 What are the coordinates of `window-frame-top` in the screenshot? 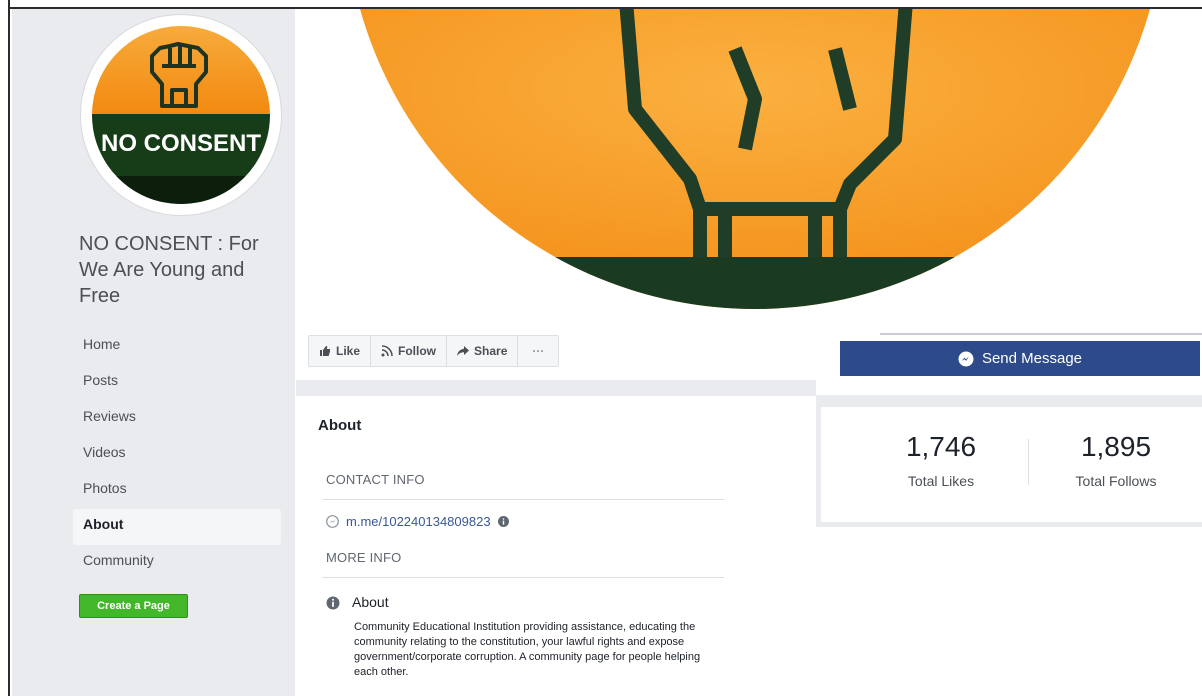 It's located at (601, 4).